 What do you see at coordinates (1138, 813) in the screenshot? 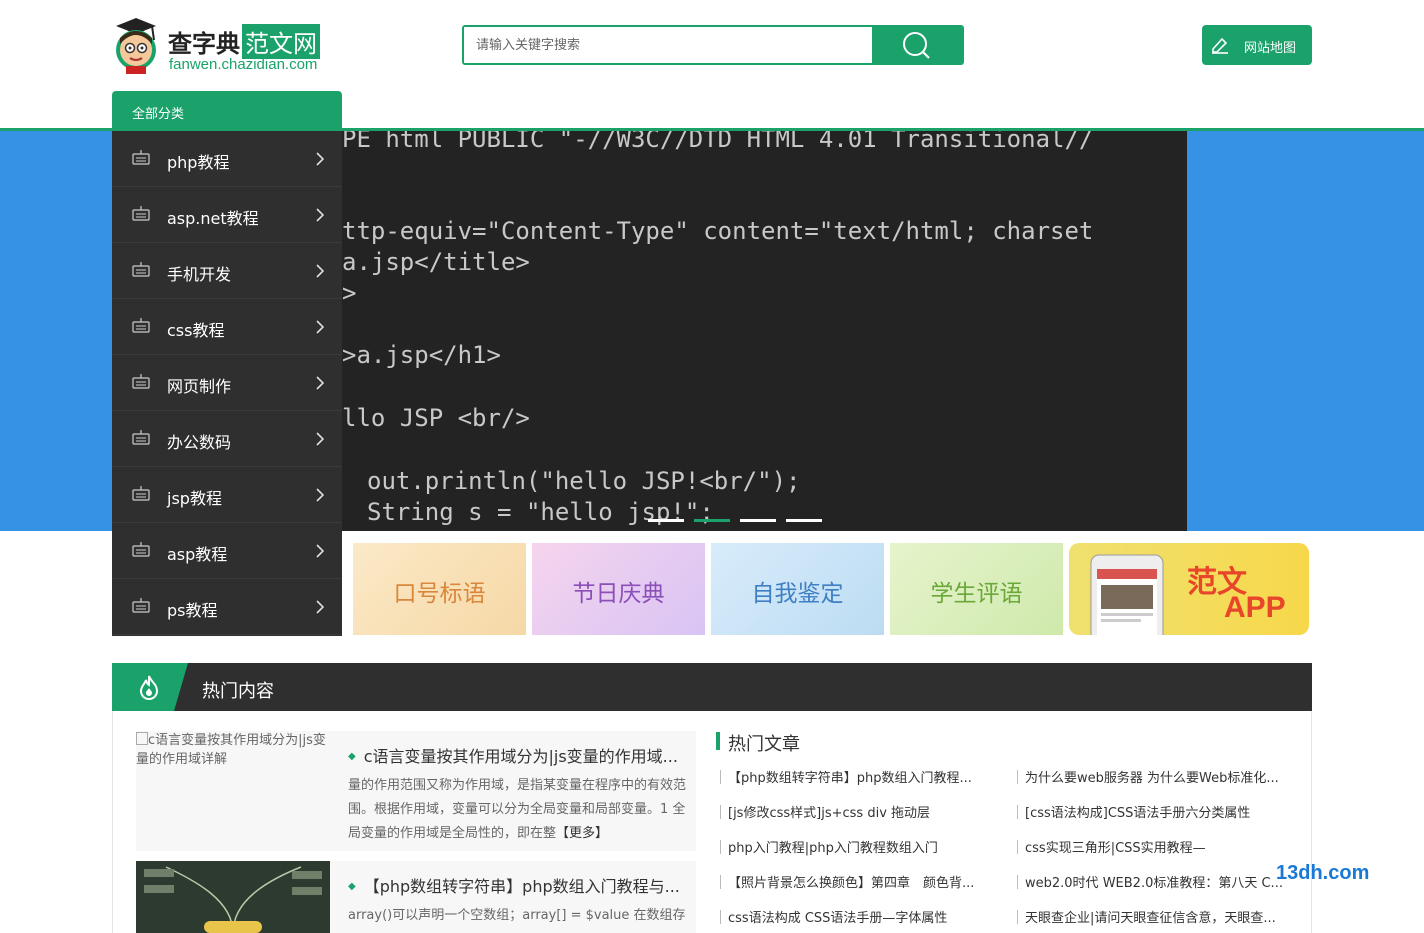
I see `link-text: [css语法构成]CSS语法手册六分类属性` at bounding box center [1138, 813].